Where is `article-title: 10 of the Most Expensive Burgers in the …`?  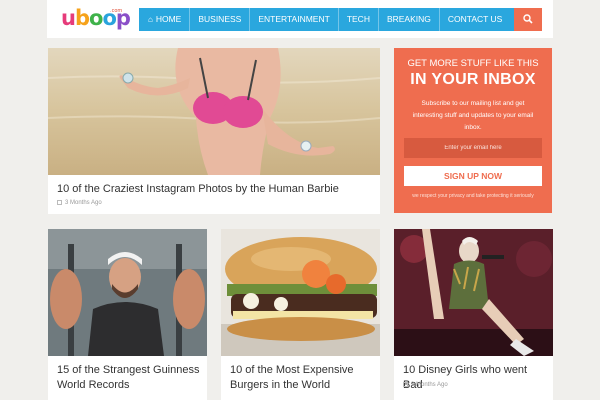 article-title: 10 of the Most Expensive Burgers in the … is located at coordinates (302, 378).